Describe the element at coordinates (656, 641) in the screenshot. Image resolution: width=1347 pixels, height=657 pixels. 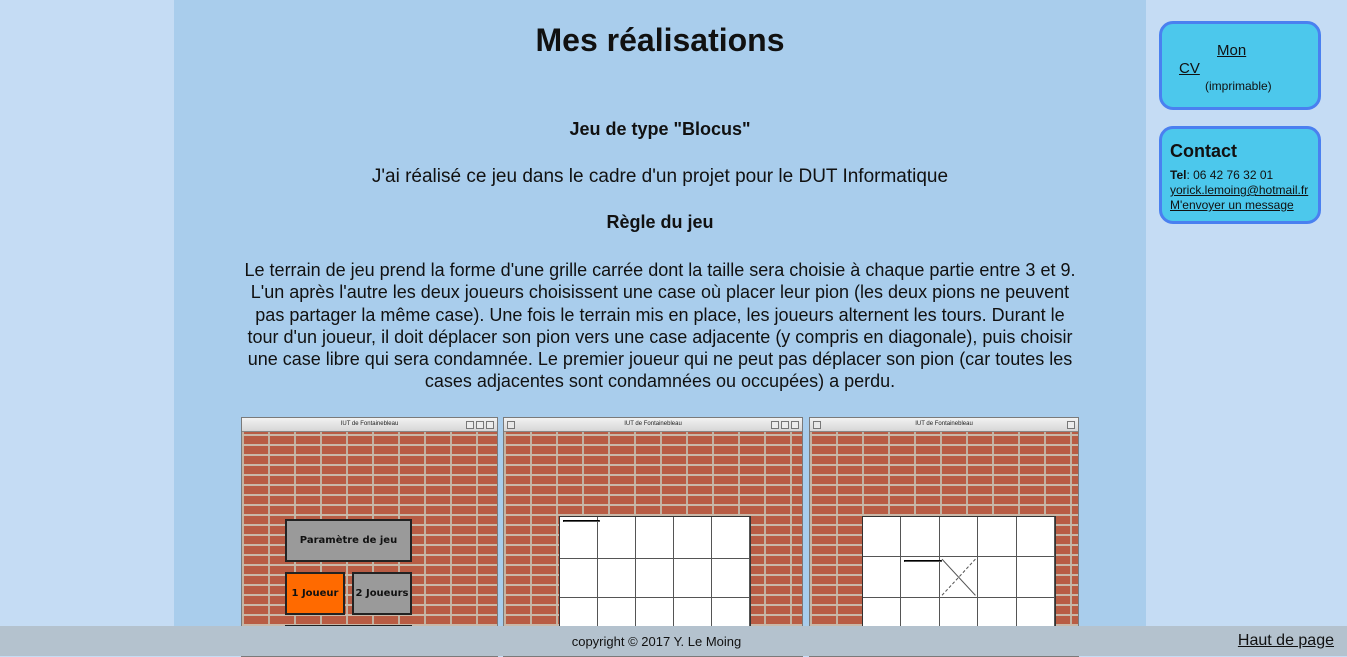
I see `copyright-text: copyright © 2017 Y. Le Moing` at that location.